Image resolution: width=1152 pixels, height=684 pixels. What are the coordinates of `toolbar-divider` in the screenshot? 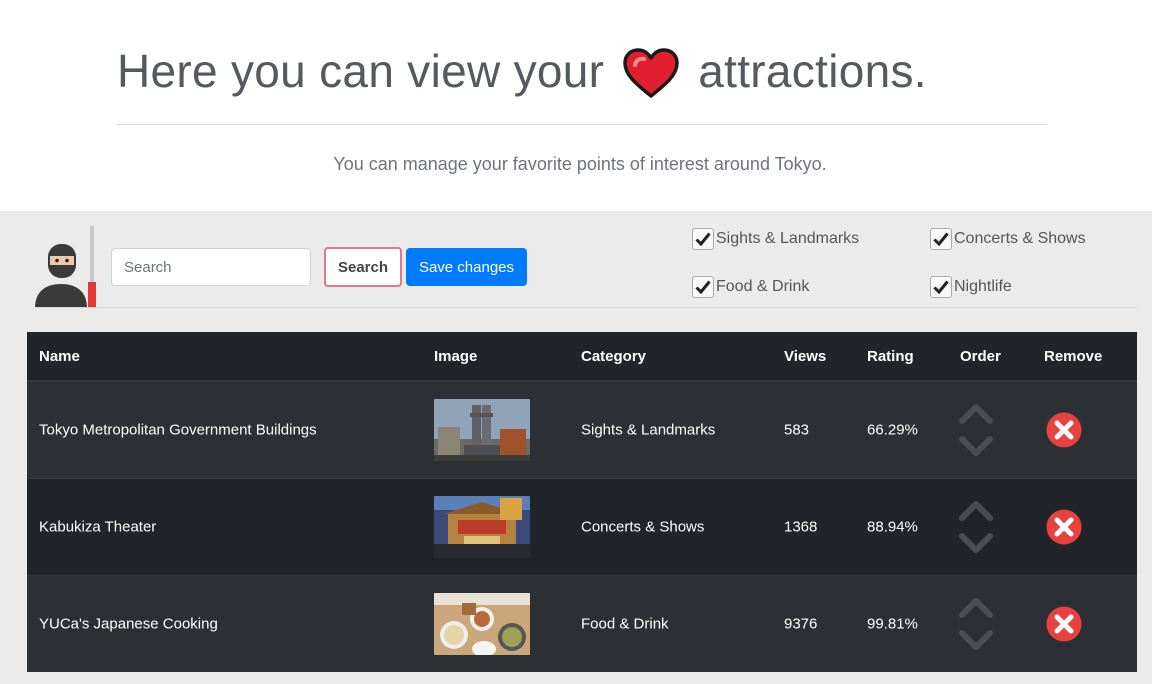 It's located at (586, 307).